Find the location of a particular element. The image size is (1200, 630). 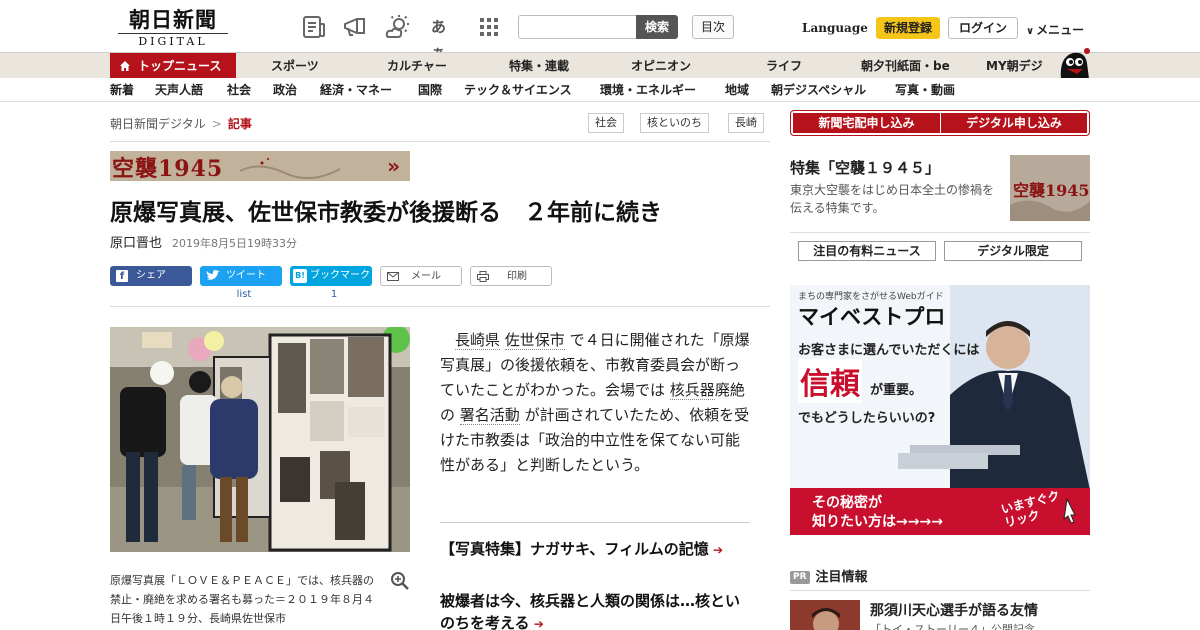

site-logo: 朝日新聞 DIGITAL is located at coordinates (173, 28).